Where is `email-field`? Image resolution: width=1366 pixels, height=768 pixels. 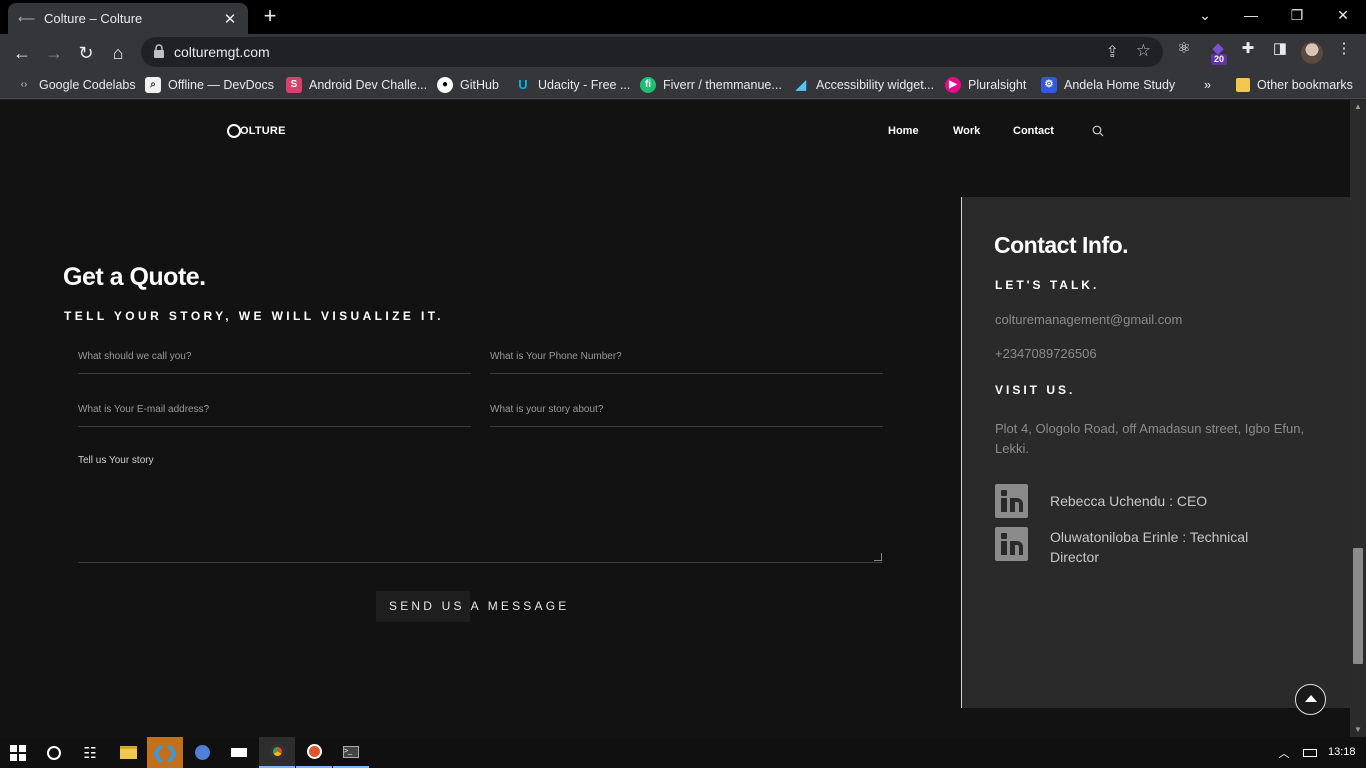 email-field is located at coordinates (274, 413).